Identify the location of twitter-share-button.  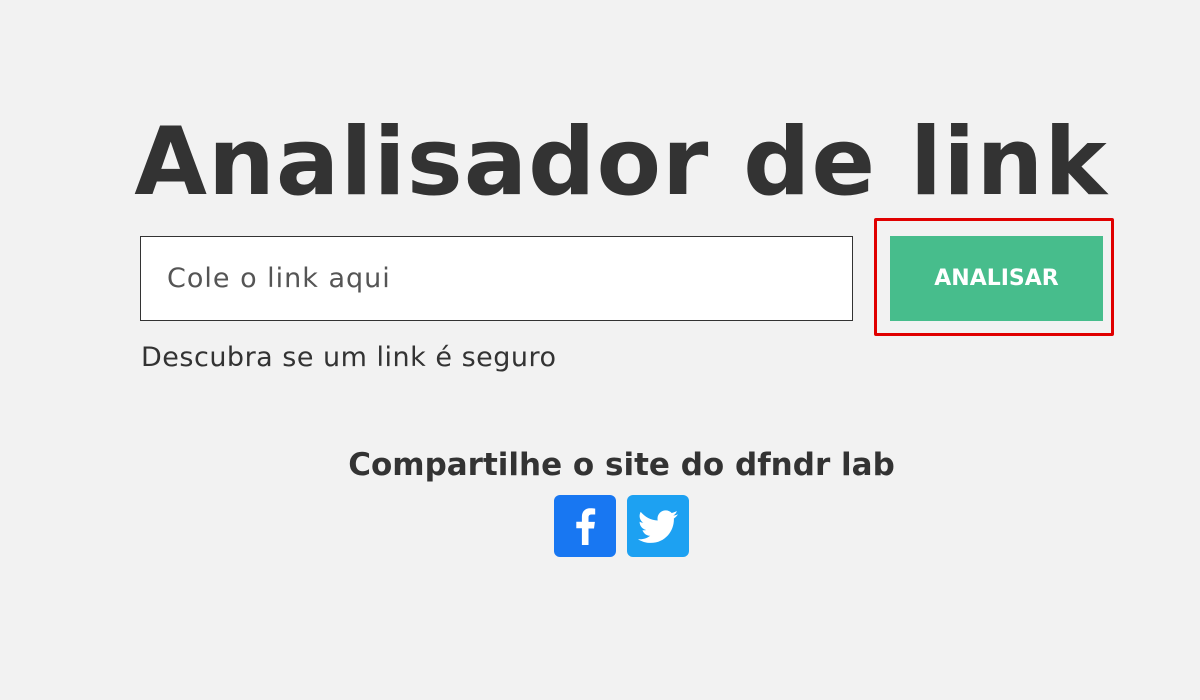
(658, 526).